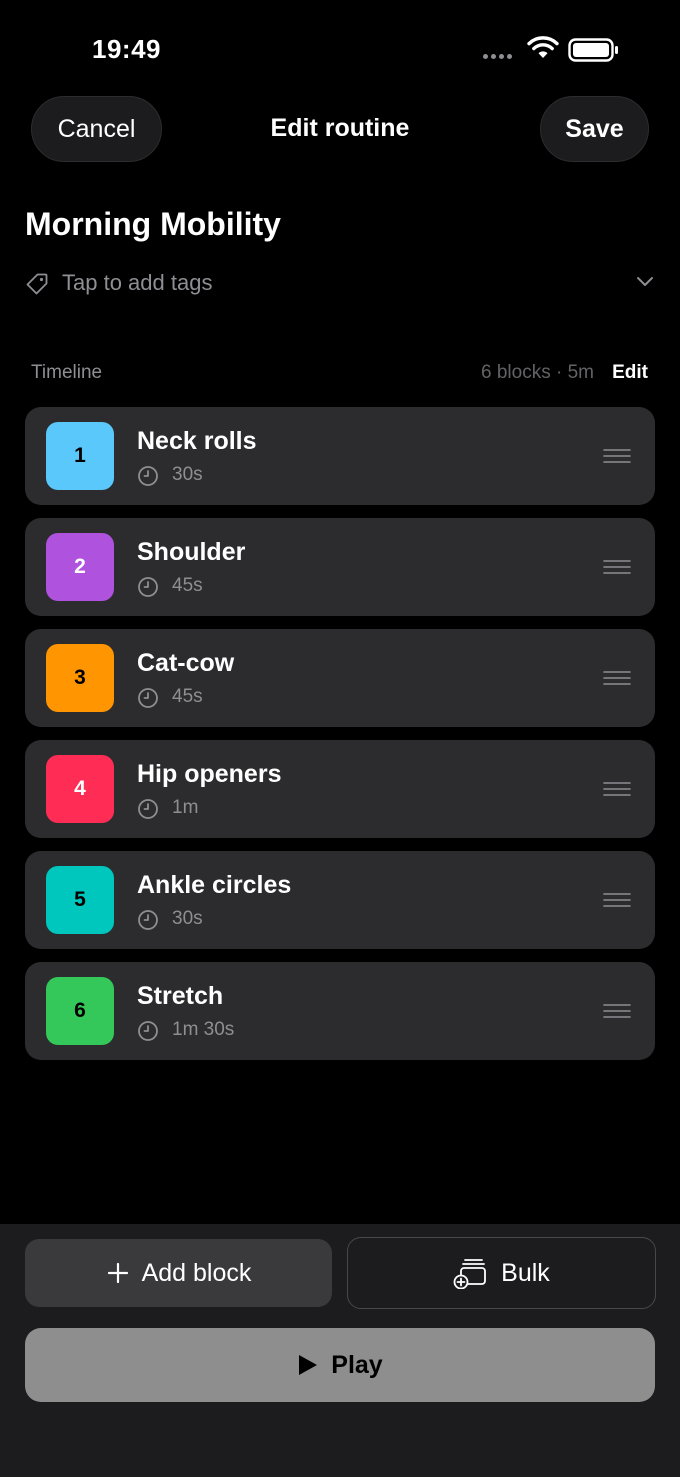  Describe the element at coordinates (37, 284) in the screenshot. I see `tag-icon` at that location.